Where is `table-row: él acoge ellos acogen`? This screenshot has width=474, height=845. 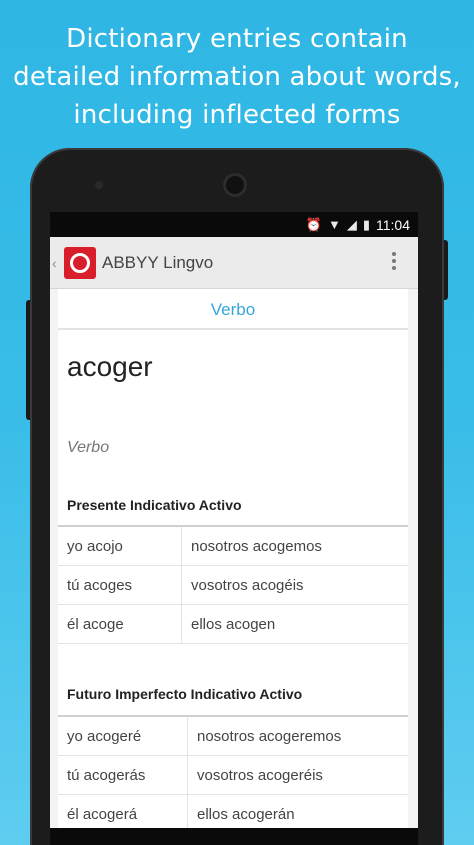
table-row: él acoge ellos acogen is located at coordinates (233, 624).